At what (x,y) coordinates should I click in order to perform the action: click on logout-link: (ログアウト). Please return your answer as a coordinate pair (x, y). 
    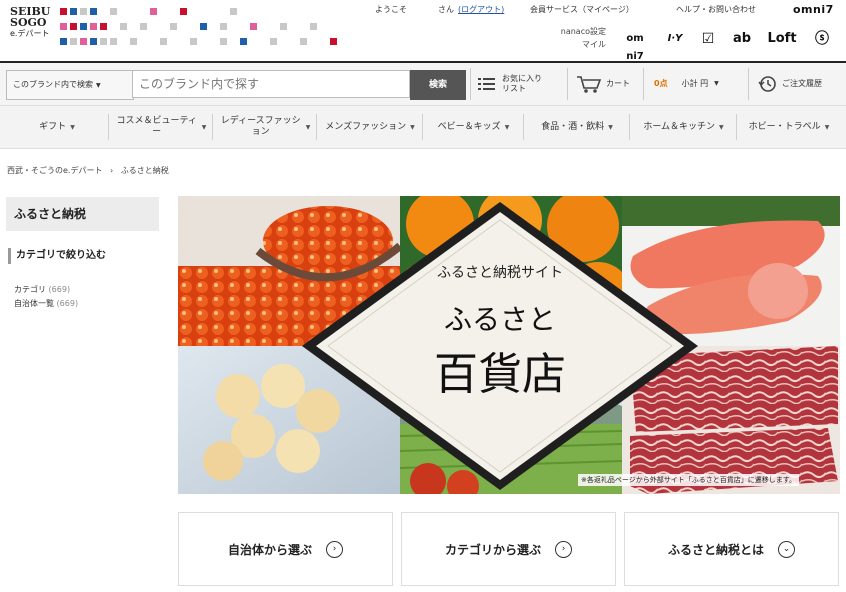
    Looking at the image, I should click on (481, 9).